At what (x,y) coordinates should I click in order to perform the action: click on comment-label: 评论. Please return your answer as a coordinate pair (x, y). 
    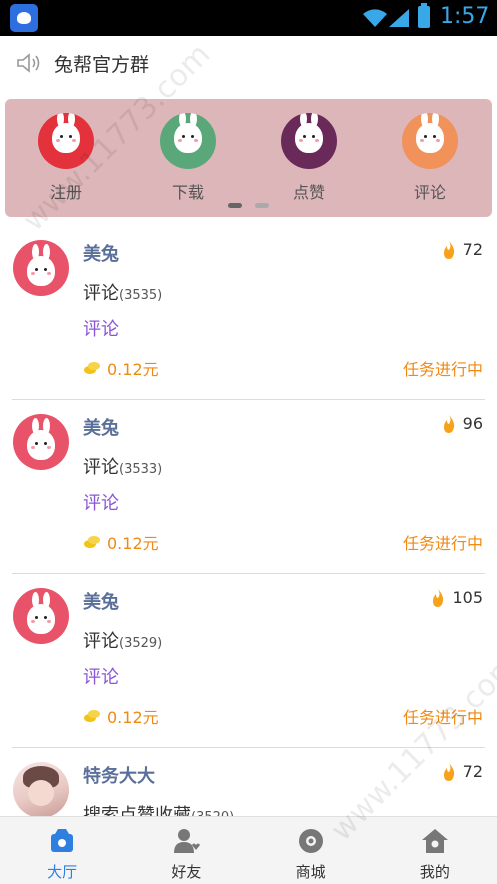
    Looking at the image, I should click on (429, 192).